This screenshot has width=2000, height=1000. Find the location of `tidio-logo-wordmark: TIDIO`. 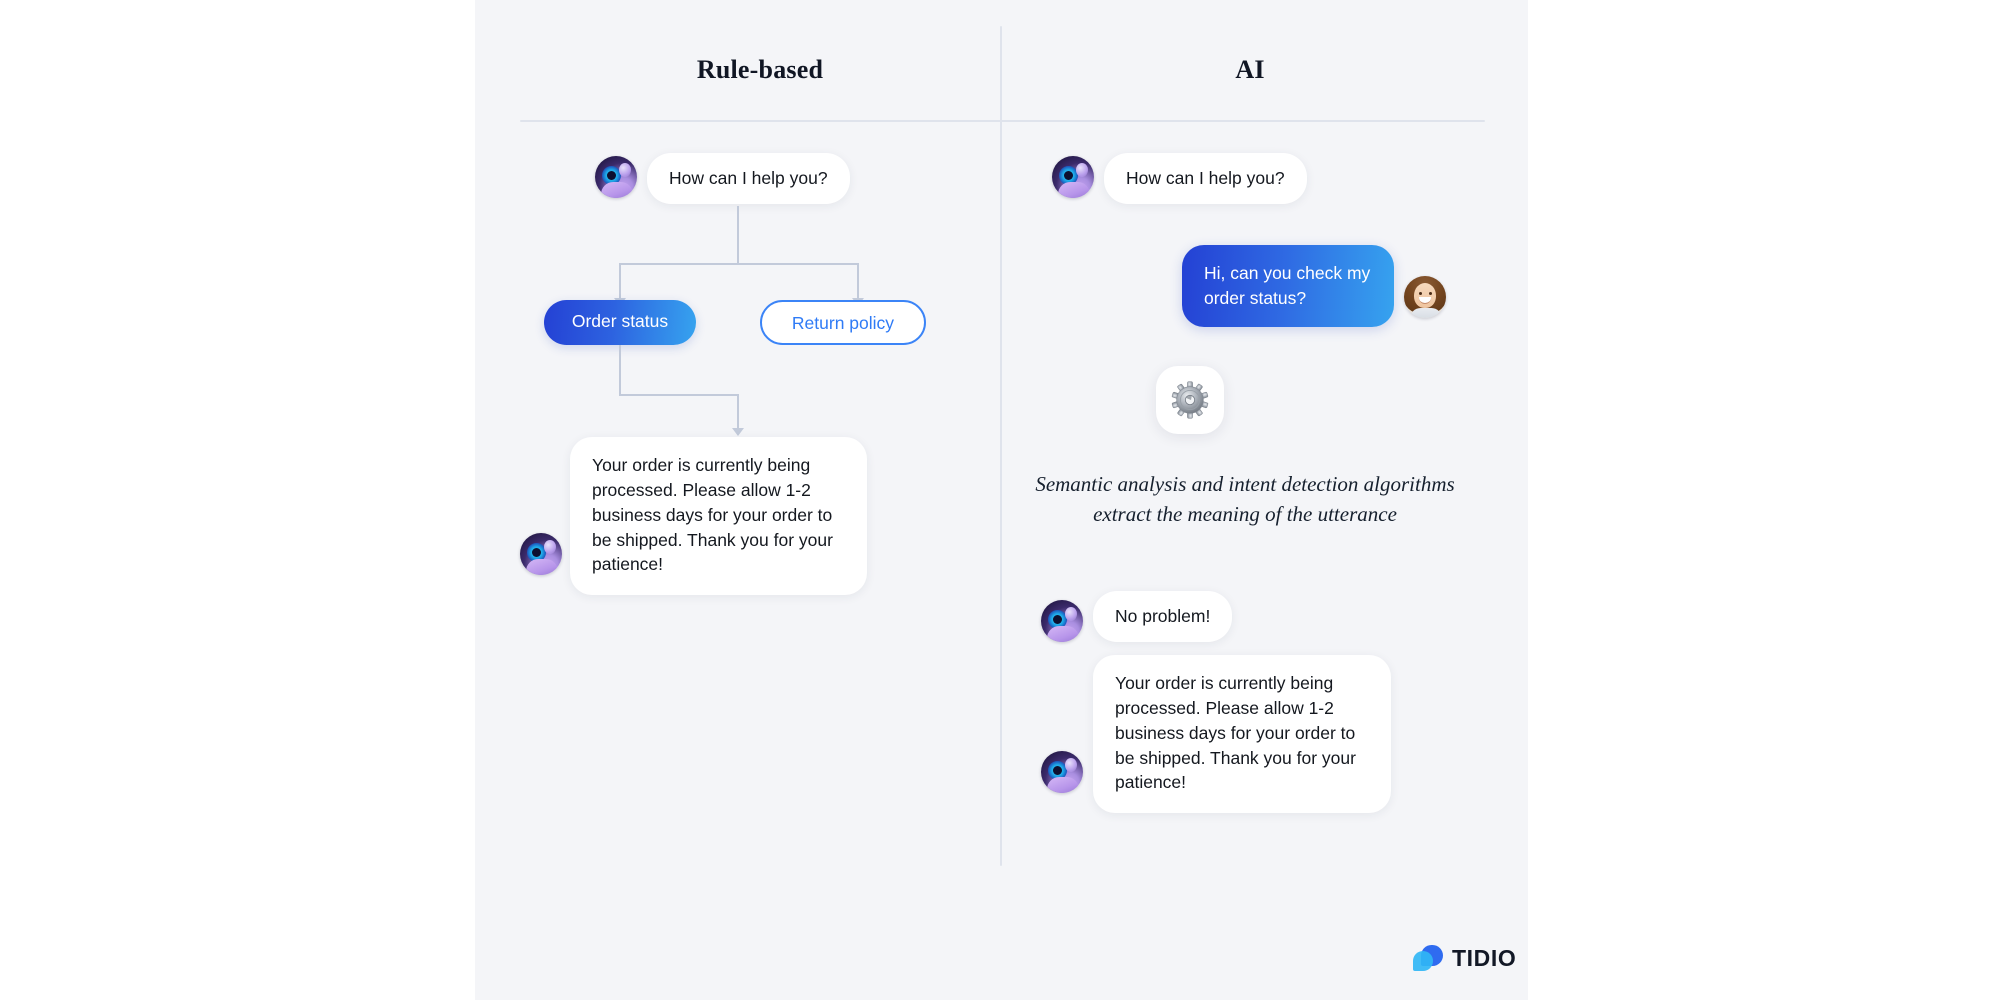

tidio-logo-wordmark: TIDIO is located at coordinates (1484, 958).